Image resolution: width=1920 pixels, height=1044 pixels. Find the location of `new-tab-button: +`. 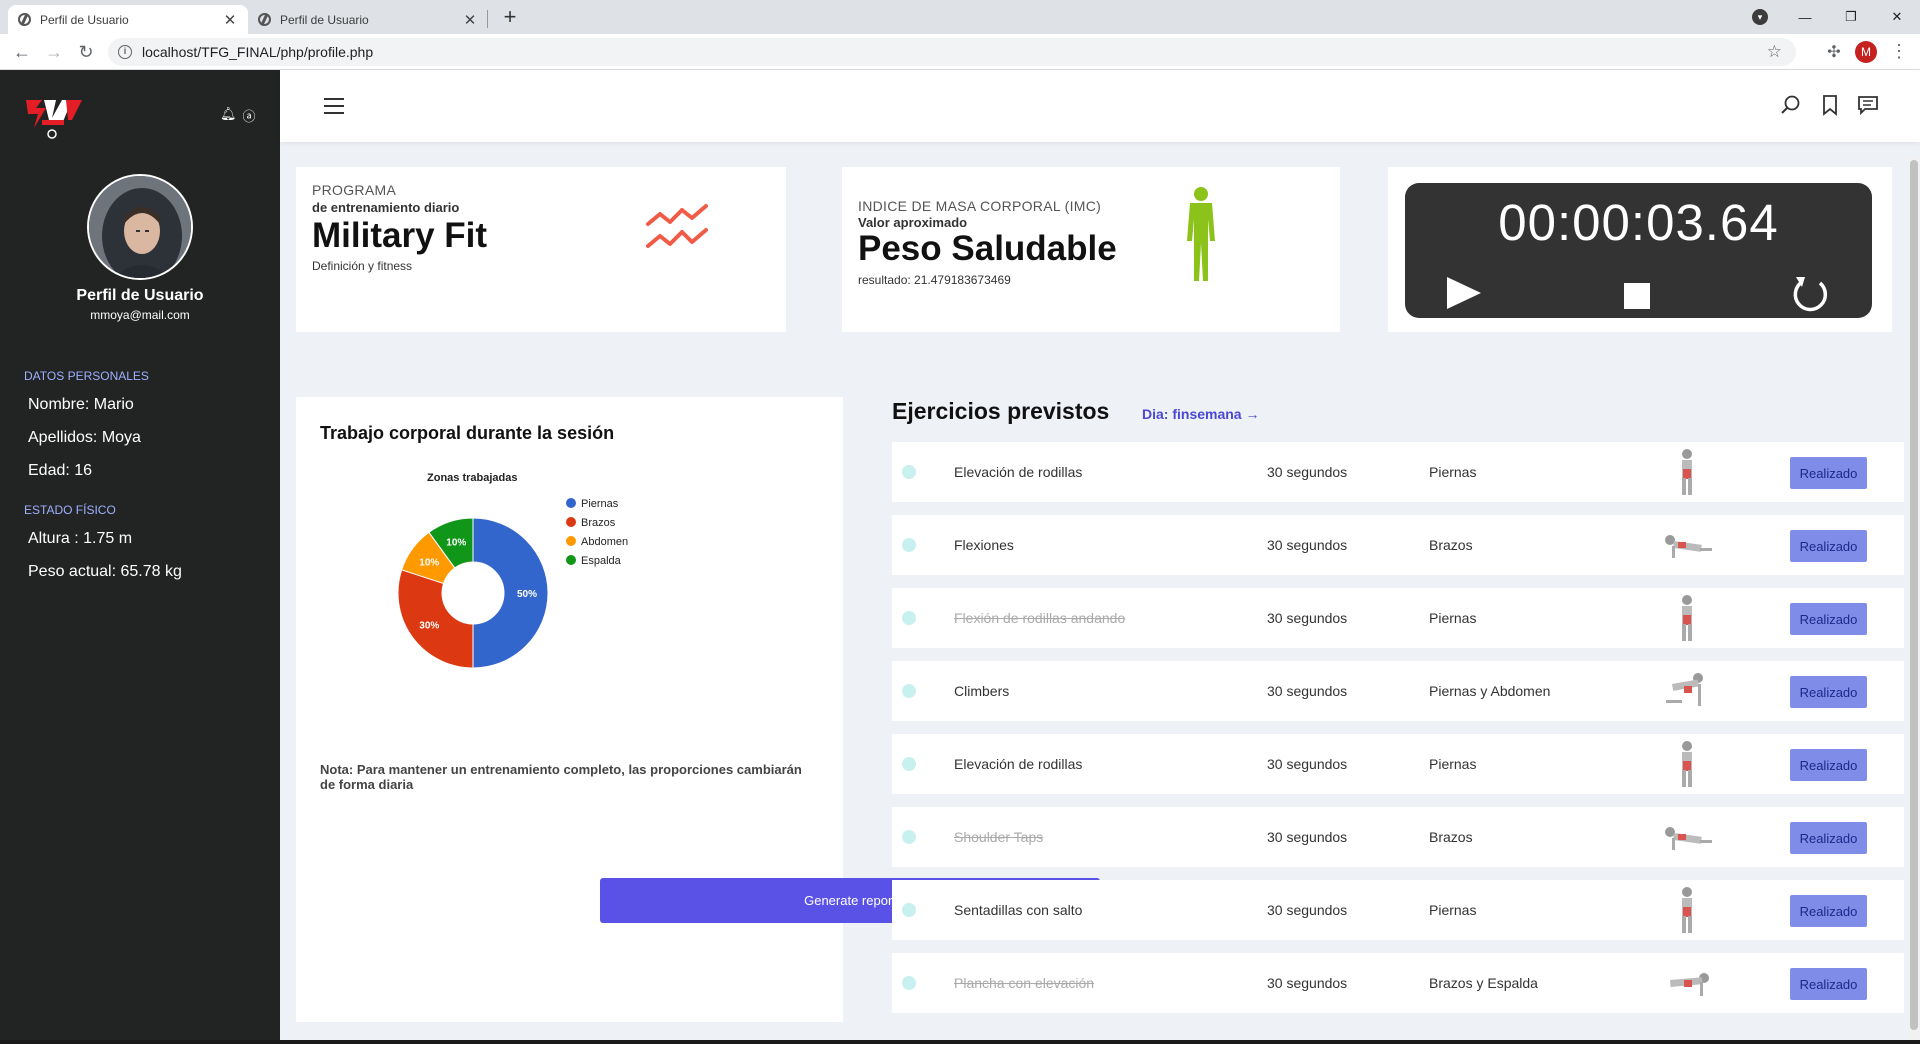

new-tab-button: + is located at coordinates (510, 17).